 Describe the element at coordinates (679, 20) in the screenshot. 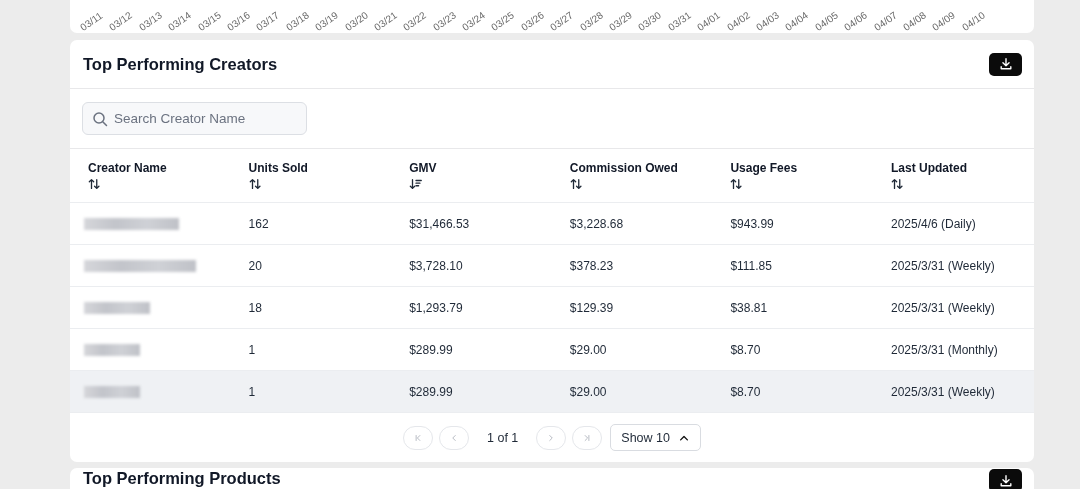

I see `axis-label: 03/31` at that location.